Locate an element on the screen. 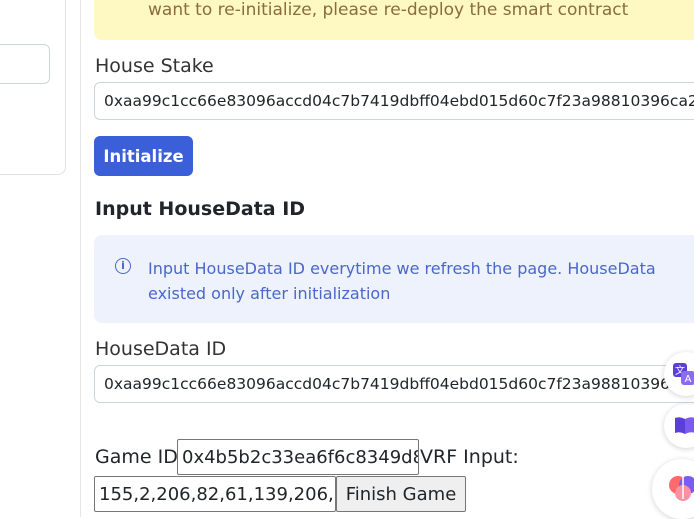 This screenshot has width=694, height=519. housedata-heading: Input HouseData ID is located at coordinates (200, 209).